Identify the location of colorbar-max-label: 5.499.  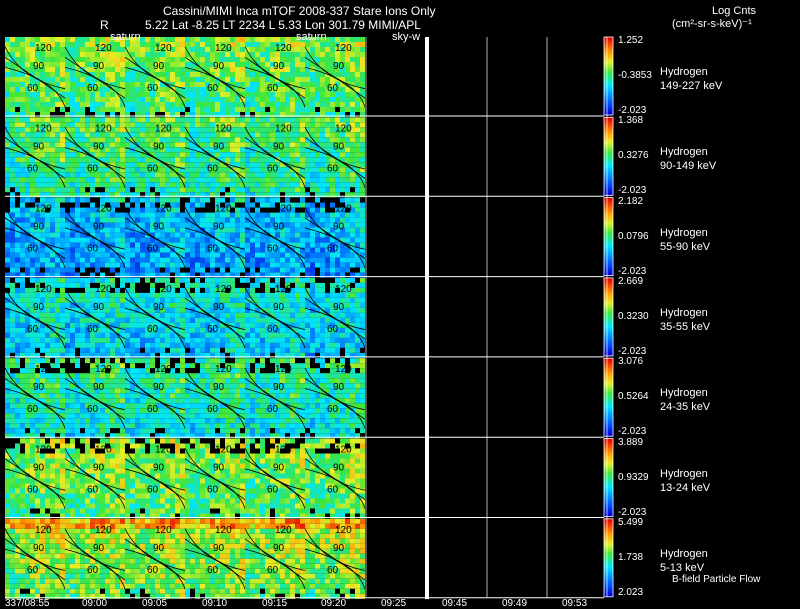
(631, 522).